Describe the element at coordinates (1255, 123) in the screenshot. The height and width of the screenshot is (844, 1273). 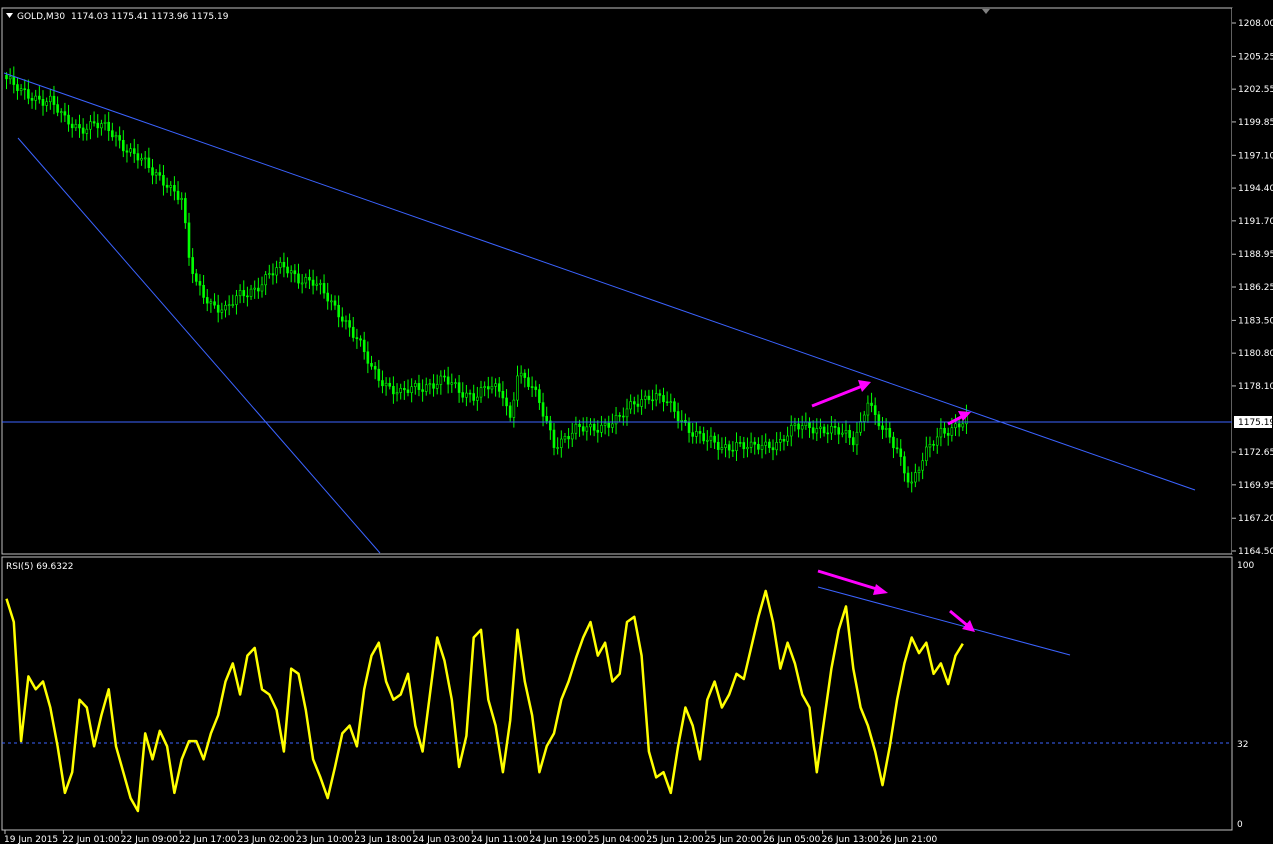
I see `price-tick-label: 1199.85` at that location.